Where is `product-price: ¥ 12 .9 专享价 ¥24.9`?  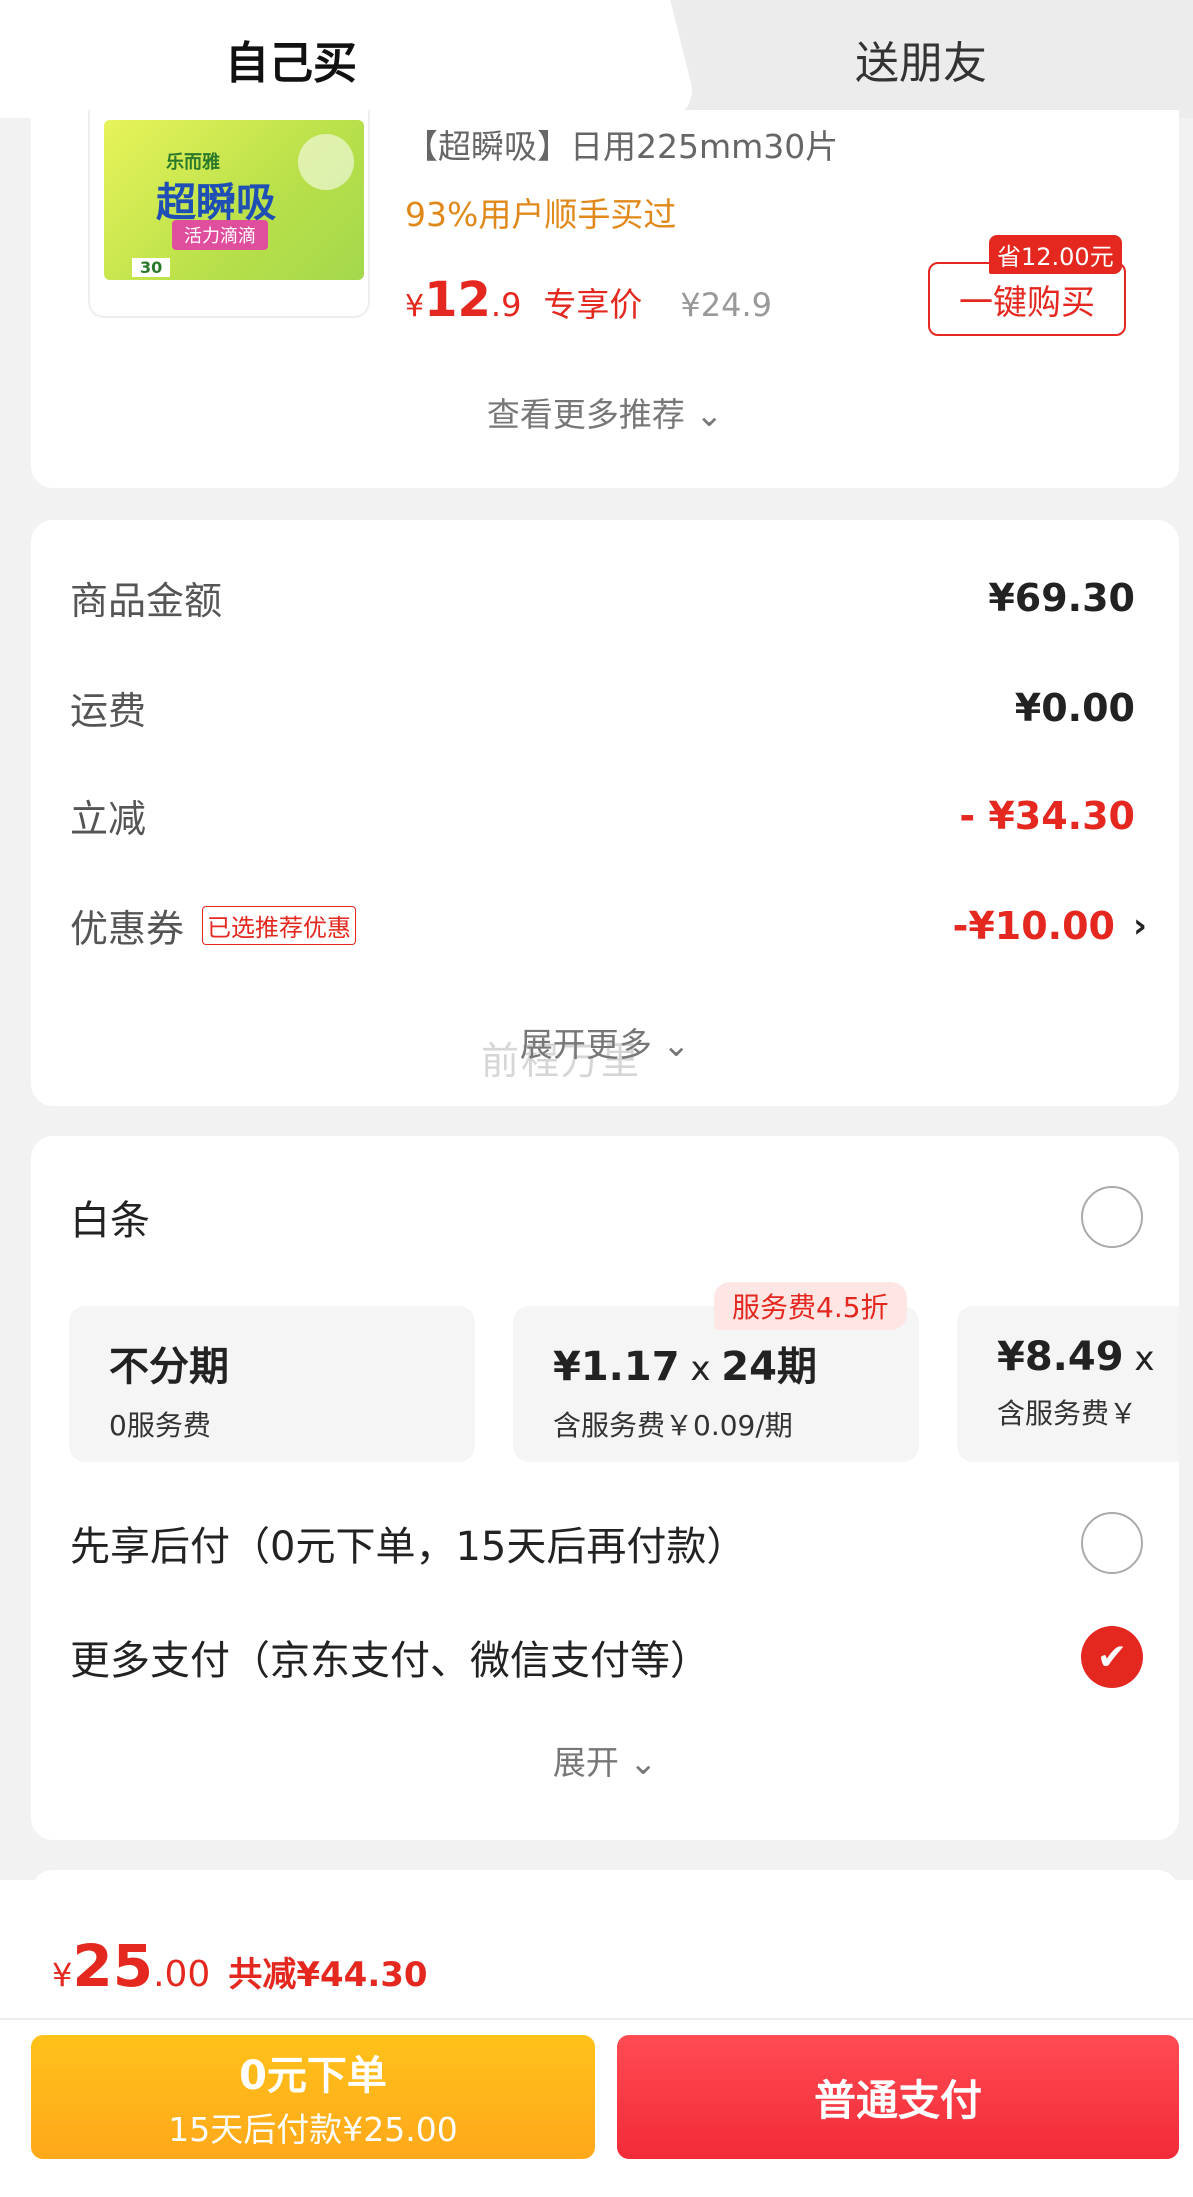
product-price: ¥ 12 .9 专享价 ¥24.9 is located at coordinates (588, 300).